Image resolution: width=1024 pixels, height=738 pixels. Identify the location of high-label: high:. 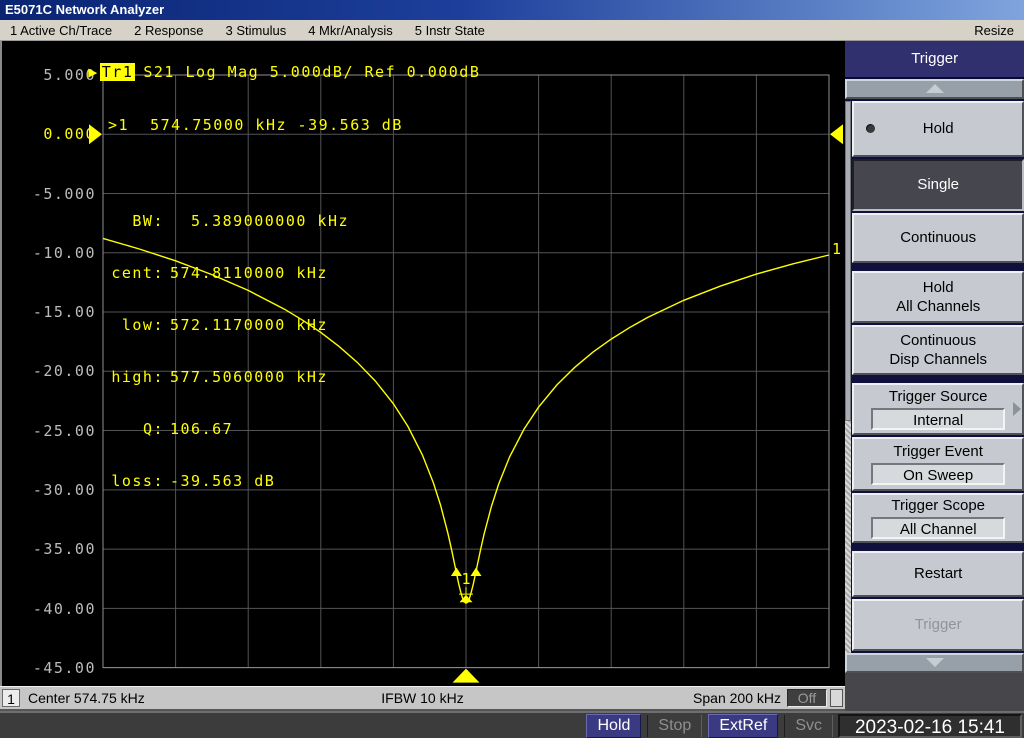
(137, 377).